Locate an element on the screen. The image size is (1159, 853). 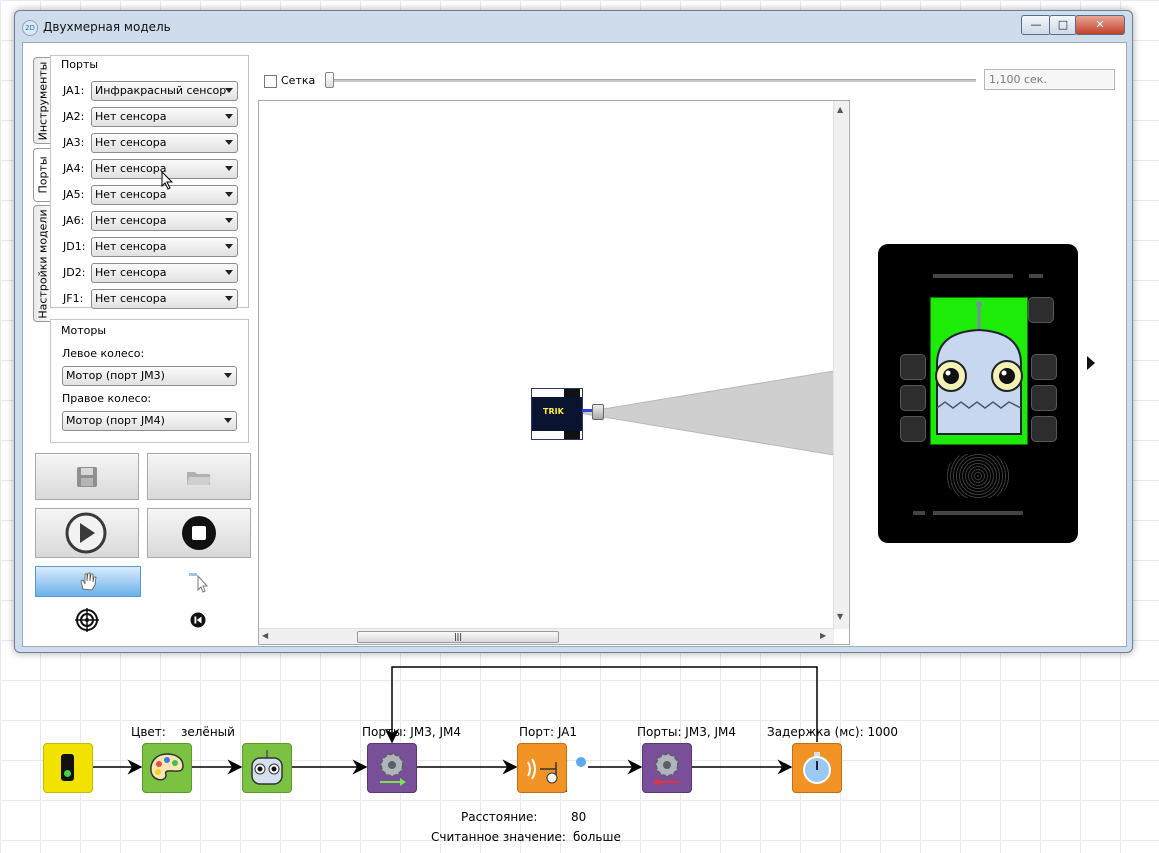
scroll-left-arrow-icon: ◀ is located at coordinates (265, 635).